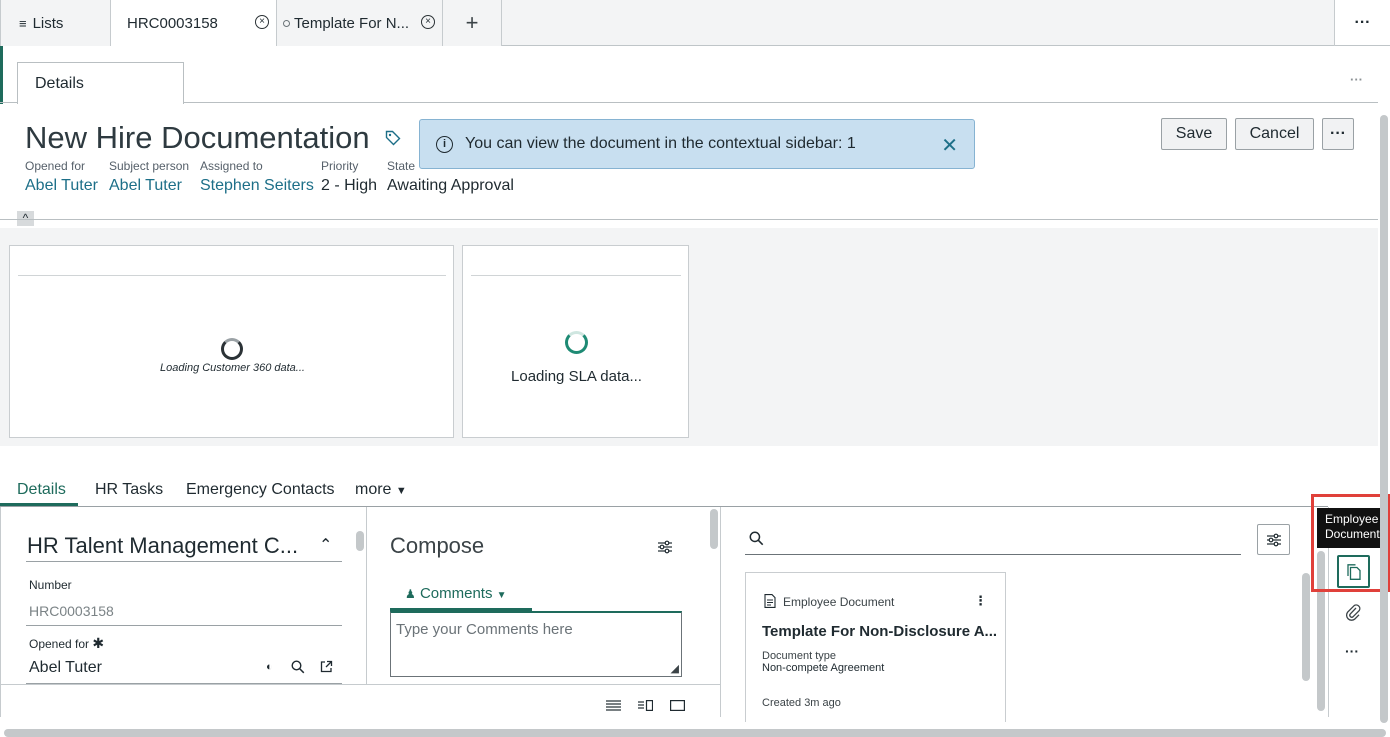  I want to click on opened-for-field-label: Opened for ✱, so click(67, 643).